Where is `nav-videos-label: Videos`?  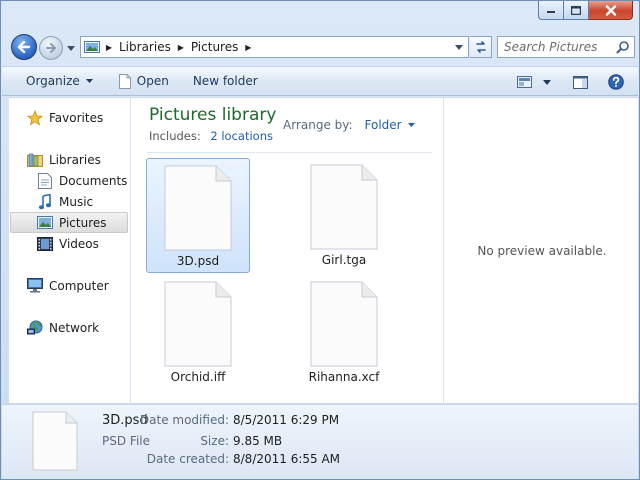 nav-videos-label: Videos is located at coordinates (79, 243).